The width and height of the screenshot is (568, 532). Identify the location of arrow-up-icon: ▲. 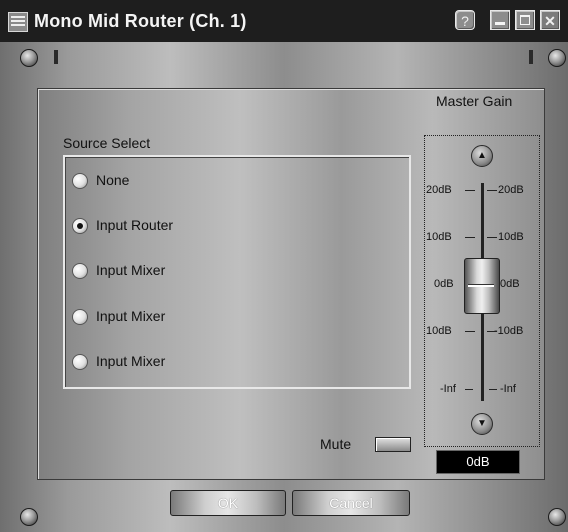
(482, 155).